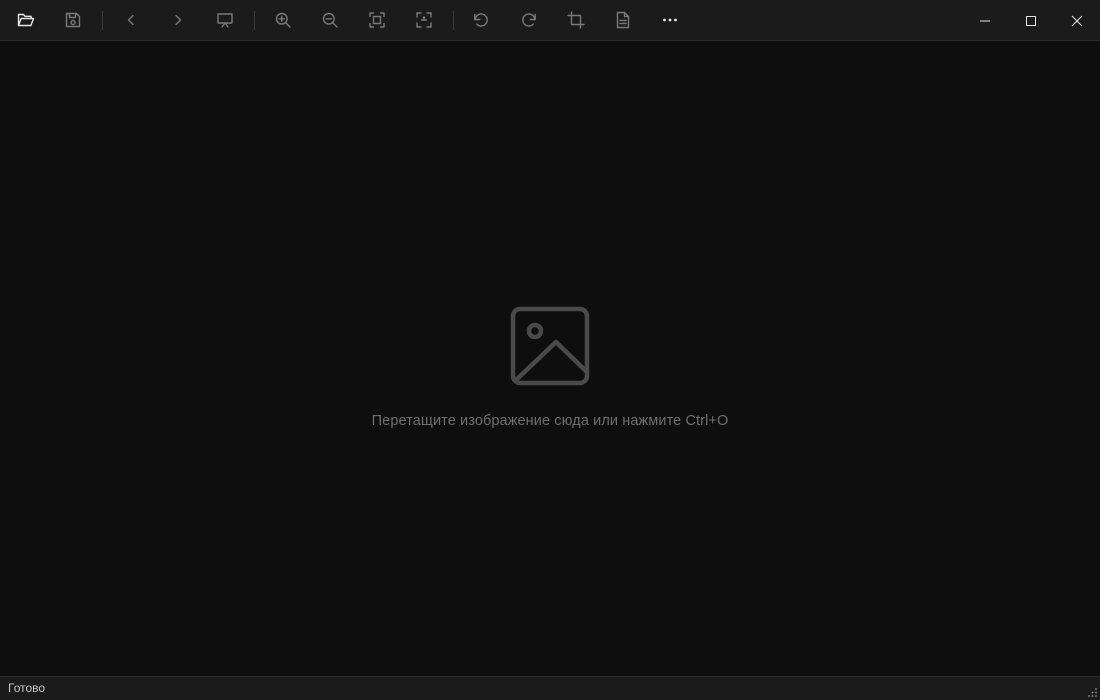  What do you see at coordinates (27, 688) in the screenshot?
I see `status-text: Готово` at bounding box center [27, 688].